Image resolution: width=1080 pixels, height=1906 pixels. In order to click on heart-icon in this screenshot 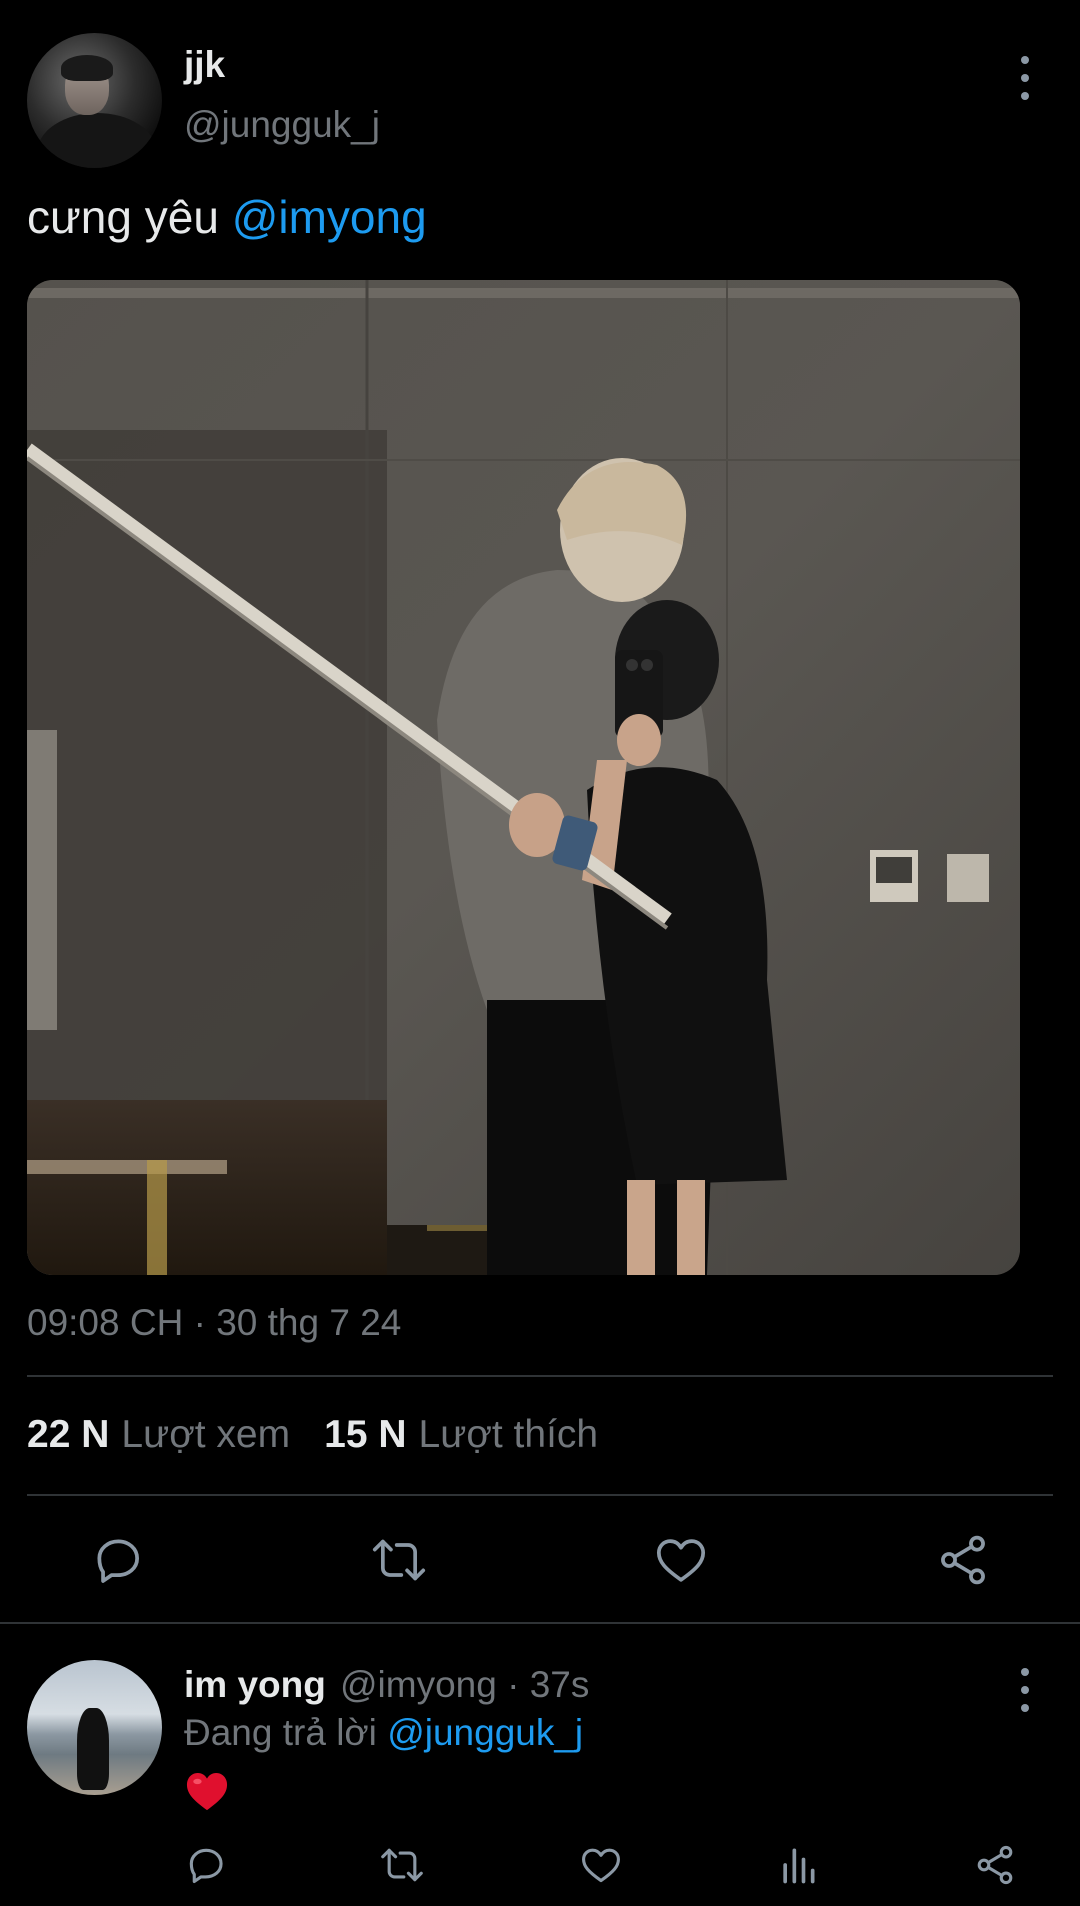, I will do `click(681, 1560)`.